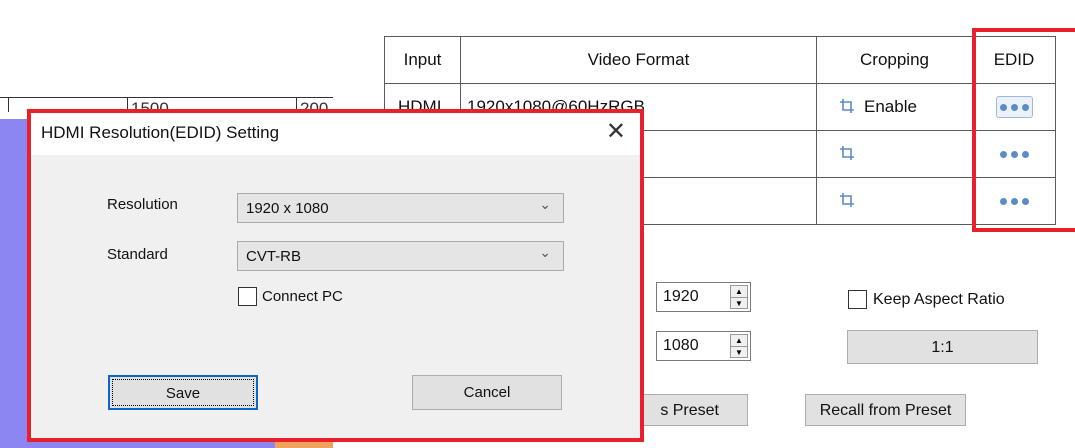 The width and height of the screenshot is (1075, 448). I want to click on crop-label: Enable, so click(890, 106).